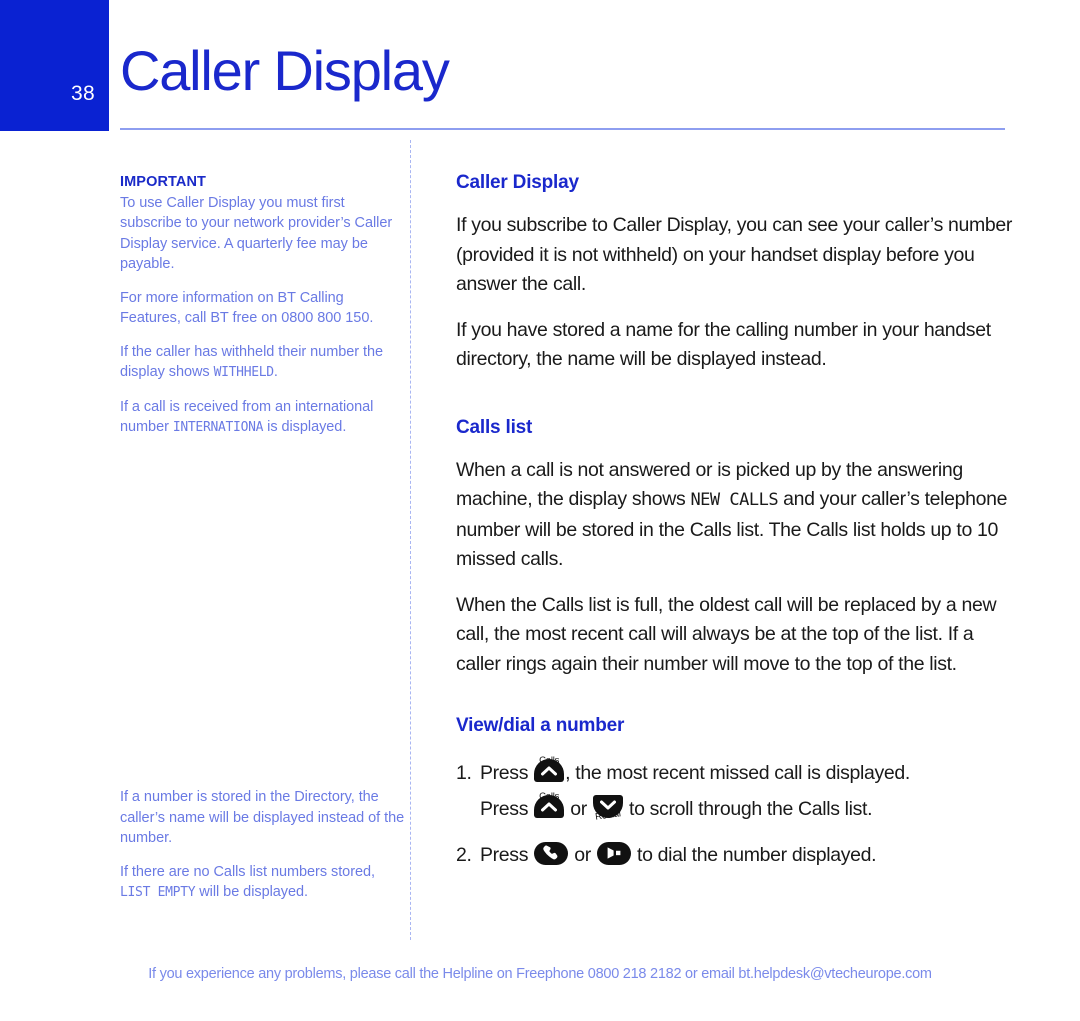 The image size is (1080, 1021). I want to click on speakerphone-key-icon, so click(613, 853).